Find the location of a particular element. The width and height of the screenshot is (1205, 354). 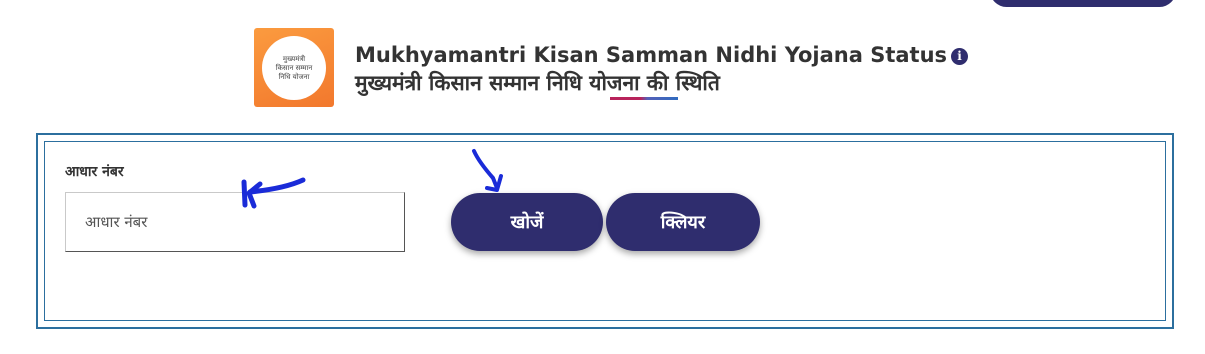

annotation-overlay is located at coordinates (372, 179).